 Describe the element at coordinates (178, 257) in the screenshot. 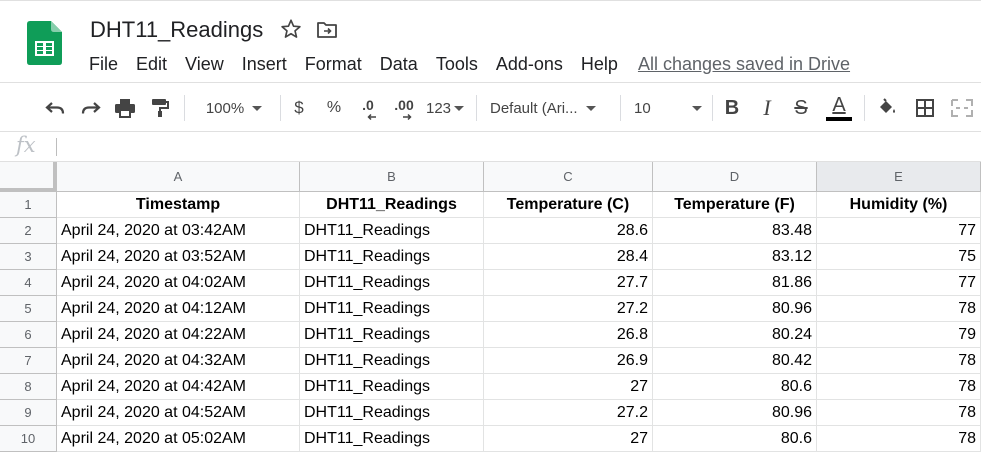

I see `table-cell: April 24, 2020 at 03:52AM` at that location.